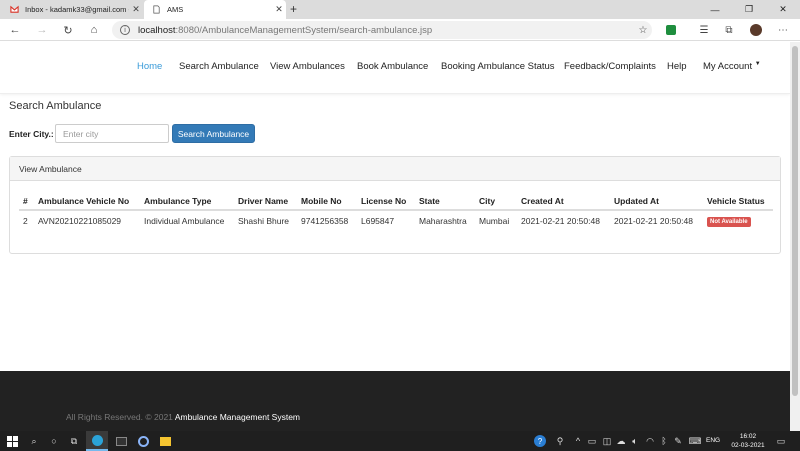 The width and height of the screenshot is (800, 451). What do you see at coordinates (650, 441) in the screenshot?
I see `wifi-icon: ◠` at bounding box center [650, 441].